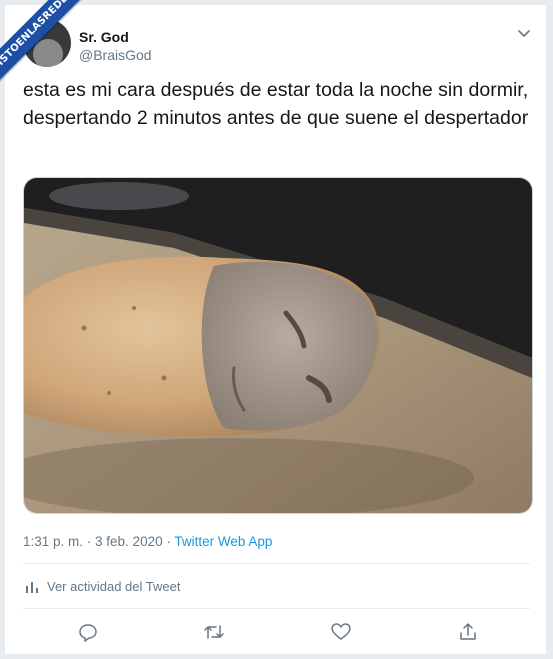 The height and width of the screenshot is (659, 553). I want to click on activity-label: Ver actividad del Tweet, so click(114, 586).